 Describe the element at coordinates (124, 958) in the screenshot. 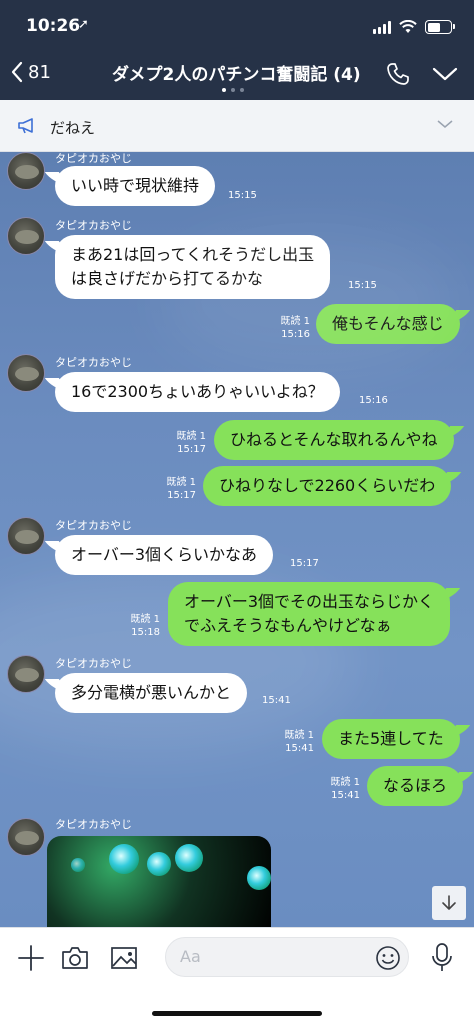

I see `image-icon` at that location.